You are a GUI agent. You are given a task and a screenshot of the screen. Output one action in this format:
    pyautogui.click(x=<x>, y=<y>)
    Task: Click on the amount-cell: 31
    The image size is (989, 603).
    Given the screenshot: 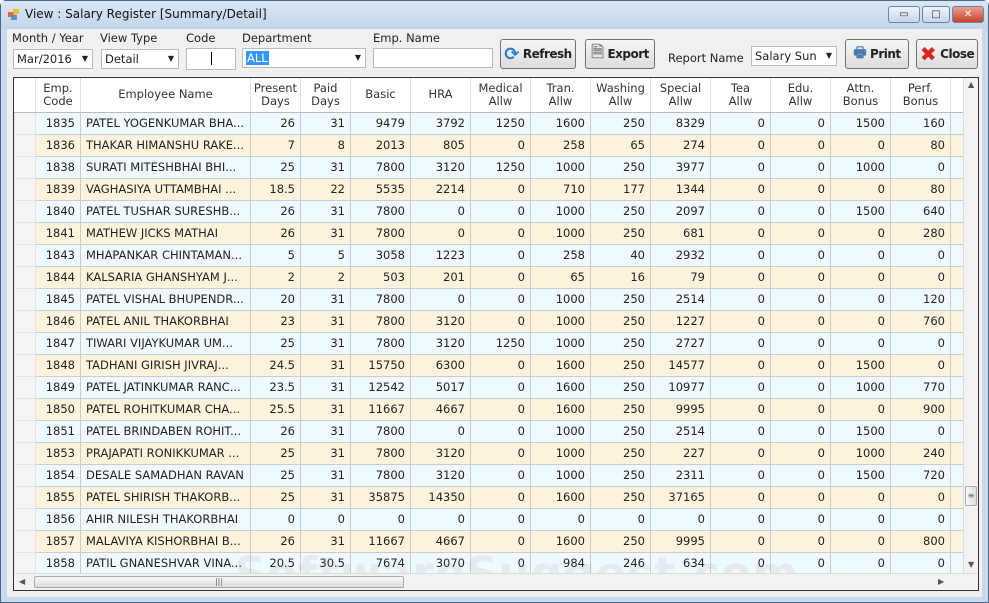 What is the action you would take?
    pyautogui.click(x=325, y=321)
    